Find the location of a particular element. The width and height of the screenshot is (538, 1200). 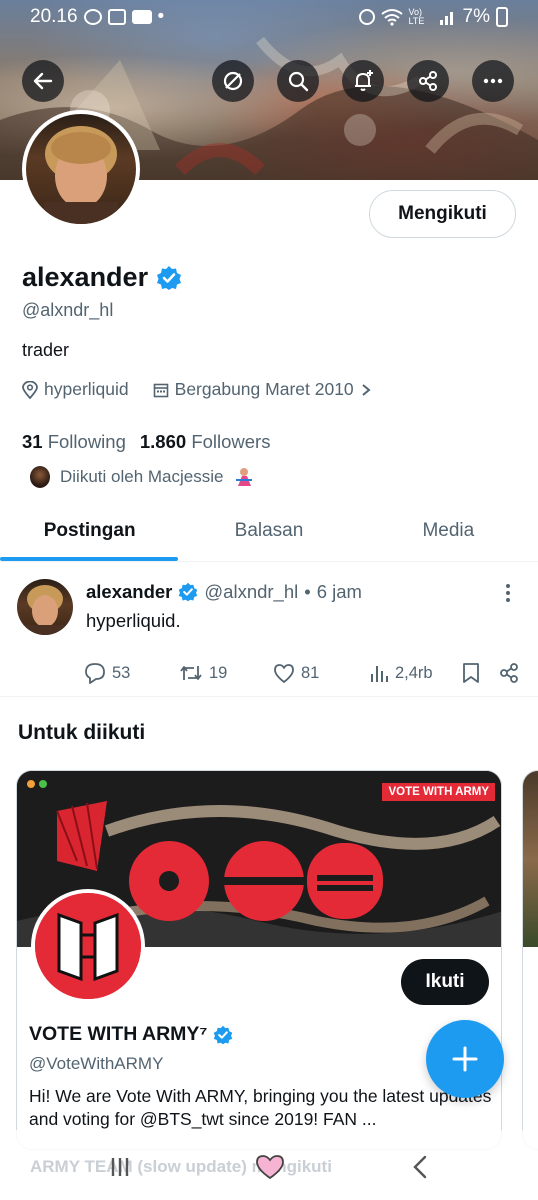

location-text: hyperliquid is located at coordinates (86, 389).